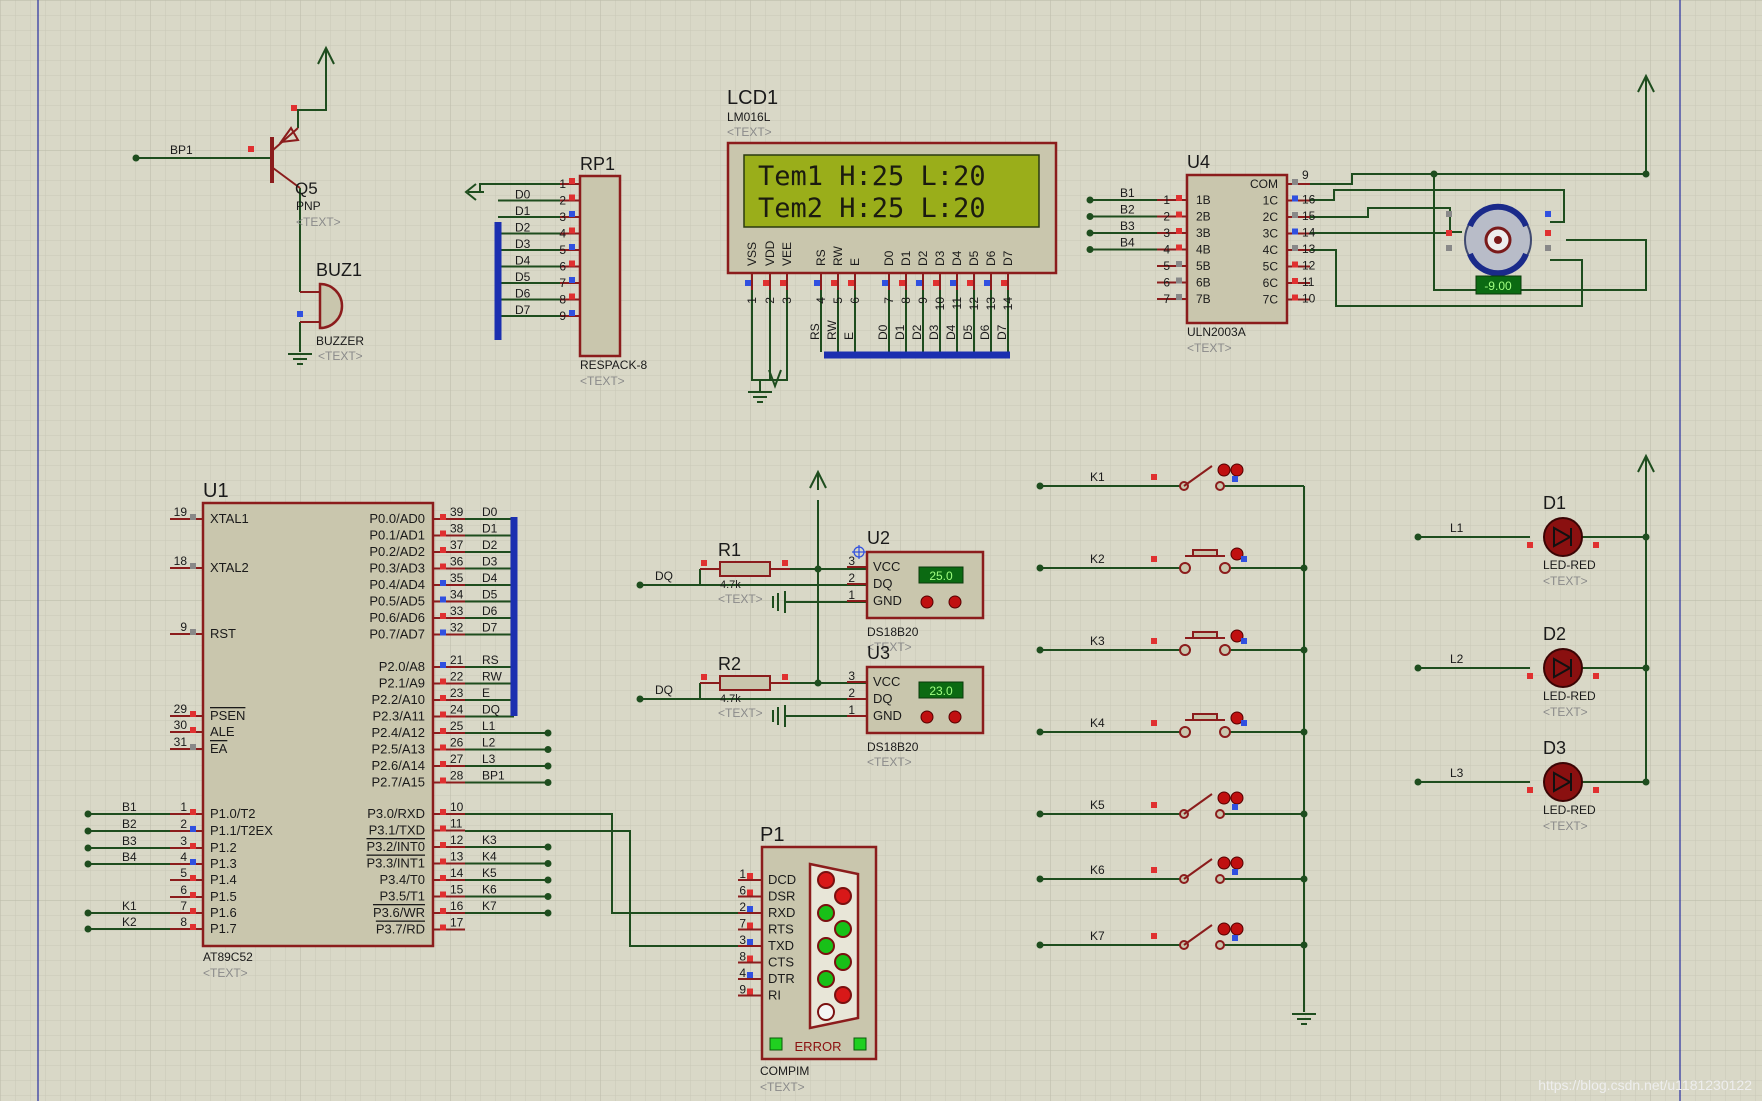 The image size is (1762, 1101). I want to click on button-cap, so click(1205, 553).